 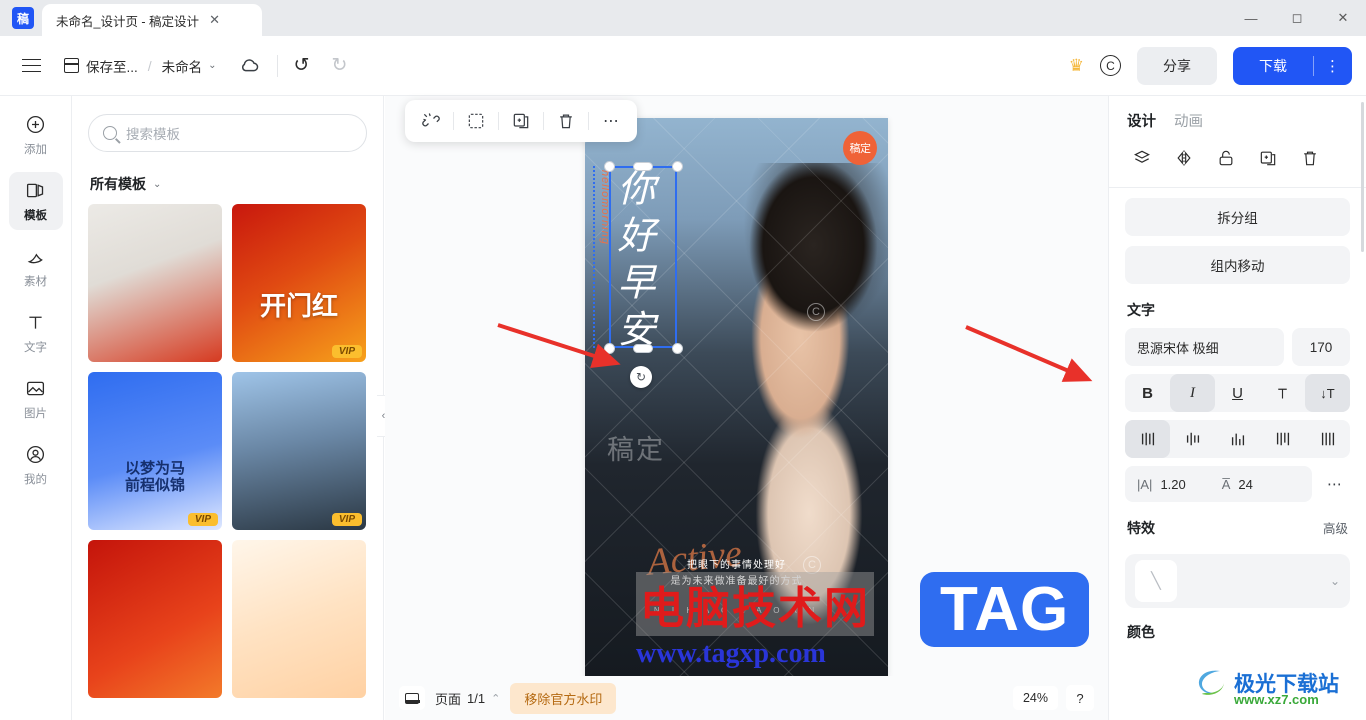 I want to click on move-select-icon, so click(x=476, y=121).